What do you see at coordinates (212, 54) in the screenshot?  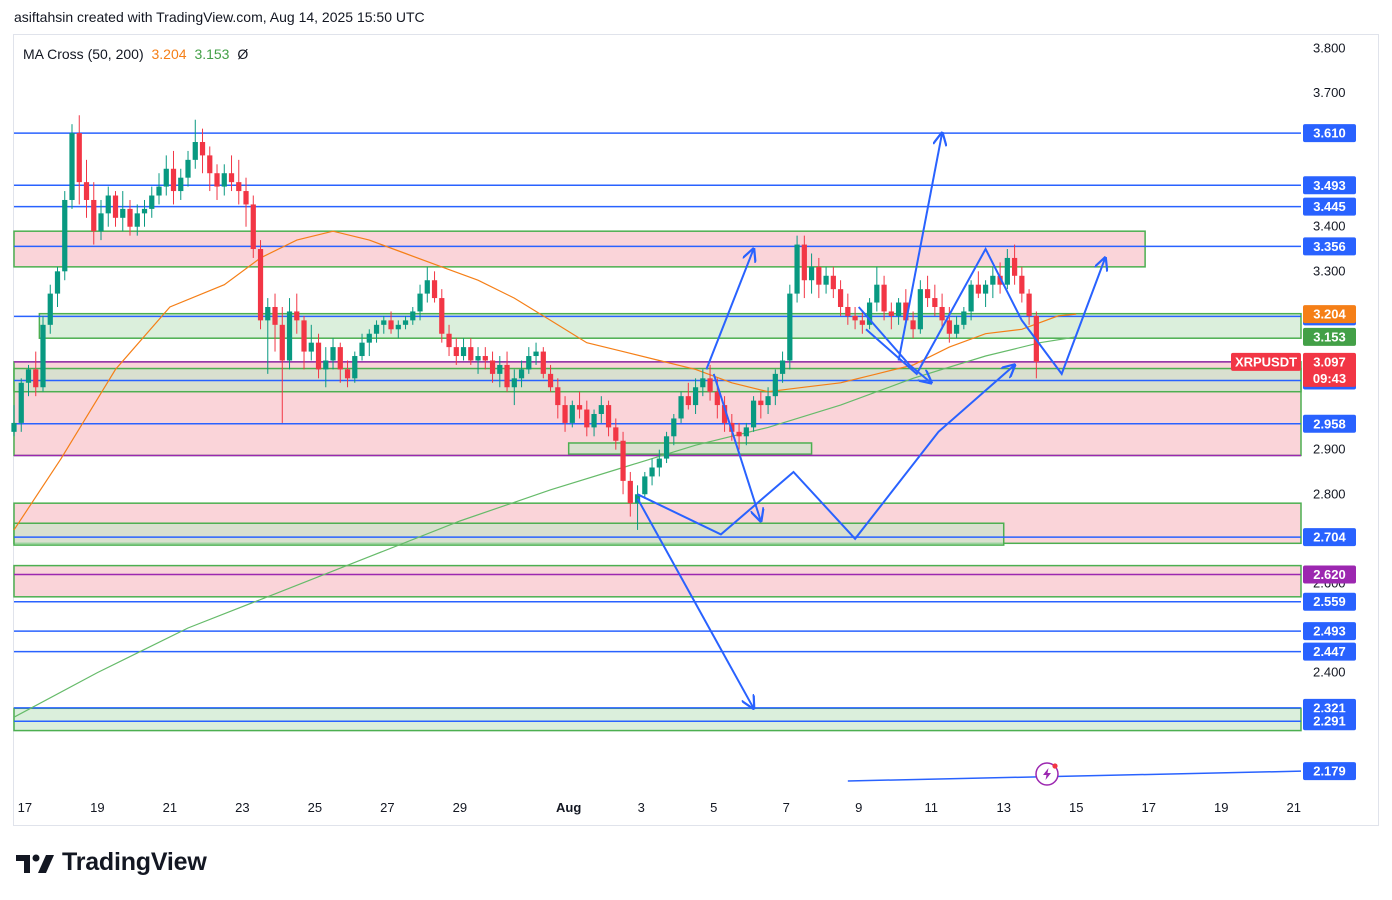 I see `legend-slow-value: 3.153` at bounding box center [212, 54].